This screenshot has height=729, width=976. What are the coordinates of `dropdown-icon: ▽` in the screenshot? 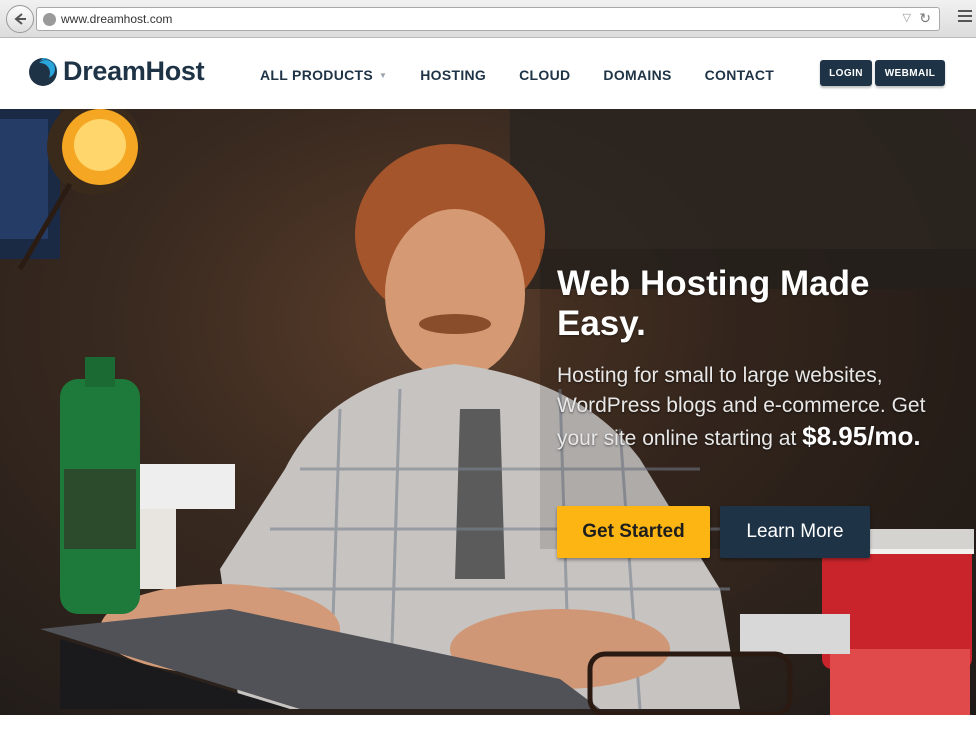 It's located at (907, 17).